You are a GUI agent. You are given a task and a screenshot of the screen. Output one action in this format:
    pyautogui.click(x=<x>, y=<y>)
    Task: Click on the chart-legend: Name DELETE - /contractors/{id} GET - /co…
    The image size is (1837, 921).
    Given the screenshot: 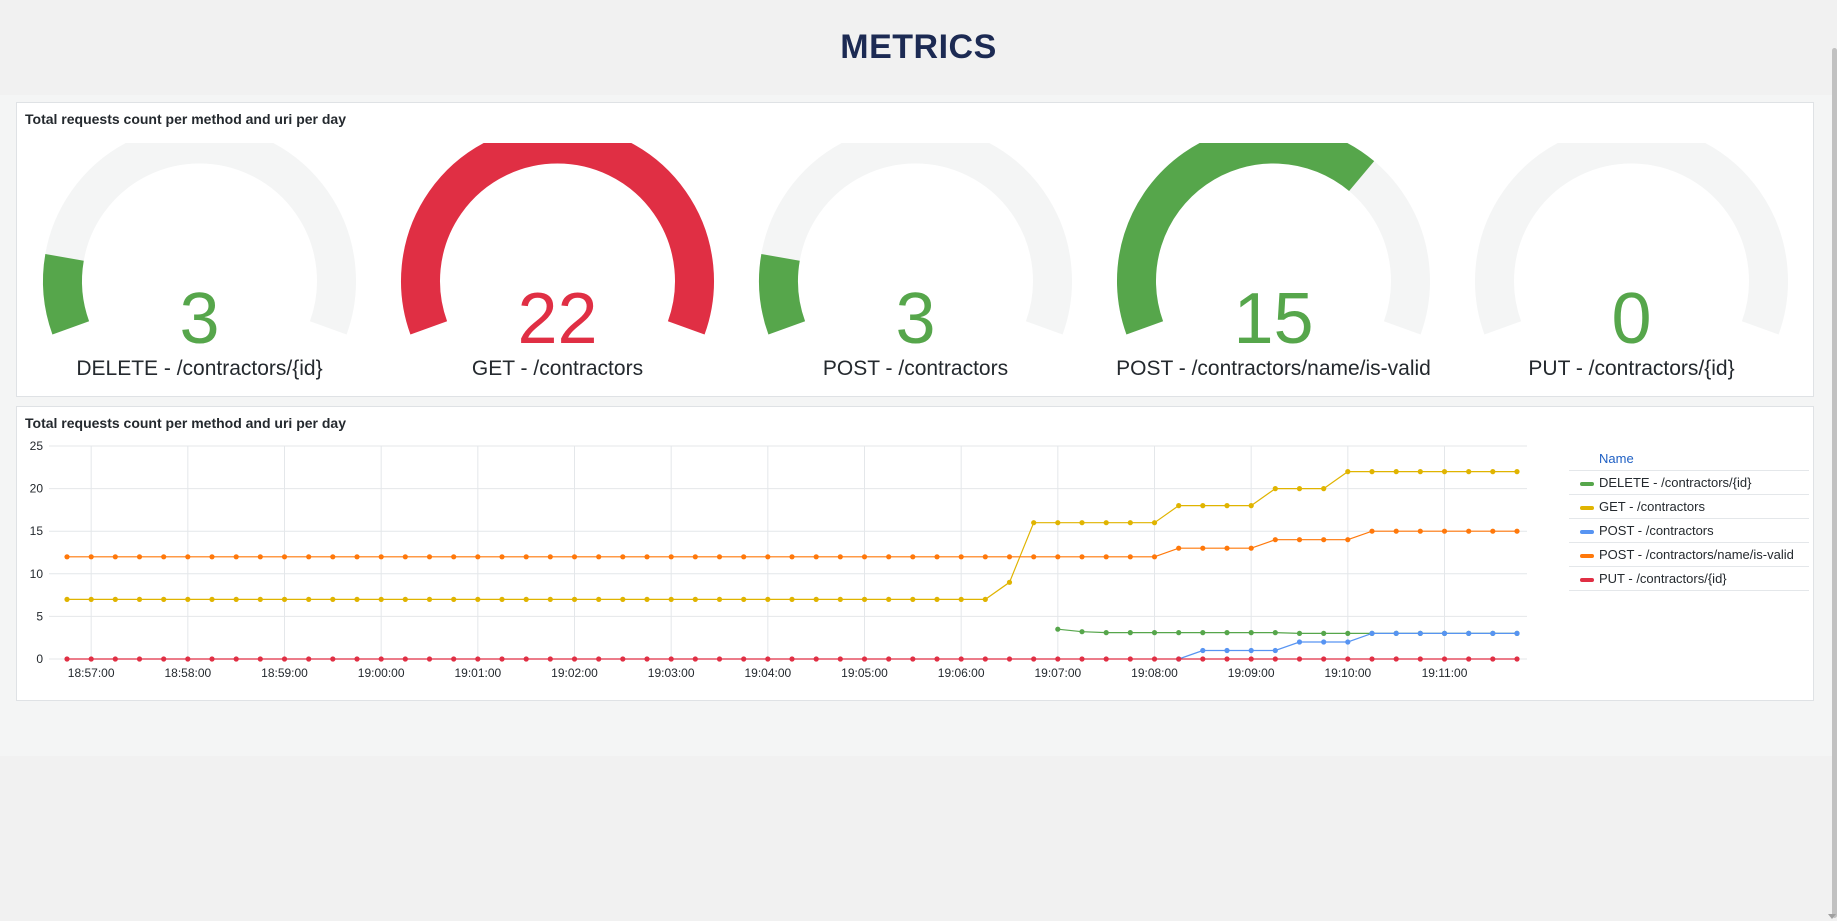 What is the action you would take?
    pyautogui.click(x=1689, y=519)
    